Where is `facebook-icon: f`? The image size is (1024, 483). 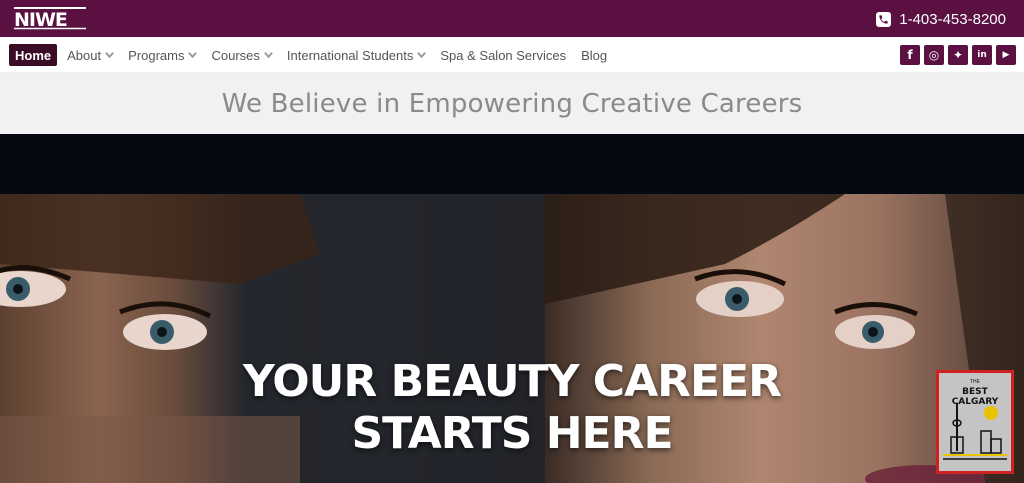 facebook-icon: f is located at coordinates (910, 55).